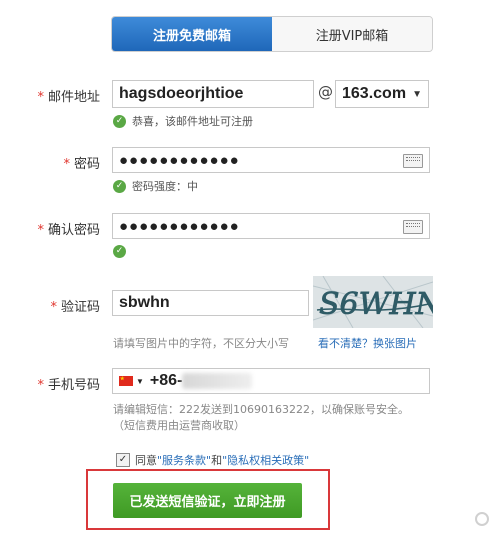  Describe the element at coordinates (179, 425) in the screenshot. I see `sms-fee-hint: （短信费用由运营商收取）` at that location.